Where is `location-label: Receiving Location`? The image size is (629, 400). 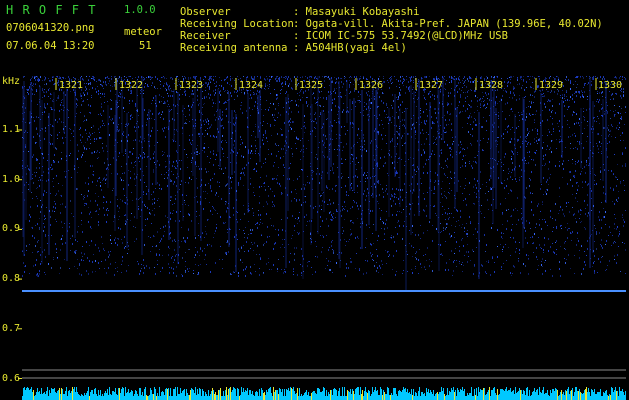
location-label: Receiving Location is located at coordinates (237, 24).